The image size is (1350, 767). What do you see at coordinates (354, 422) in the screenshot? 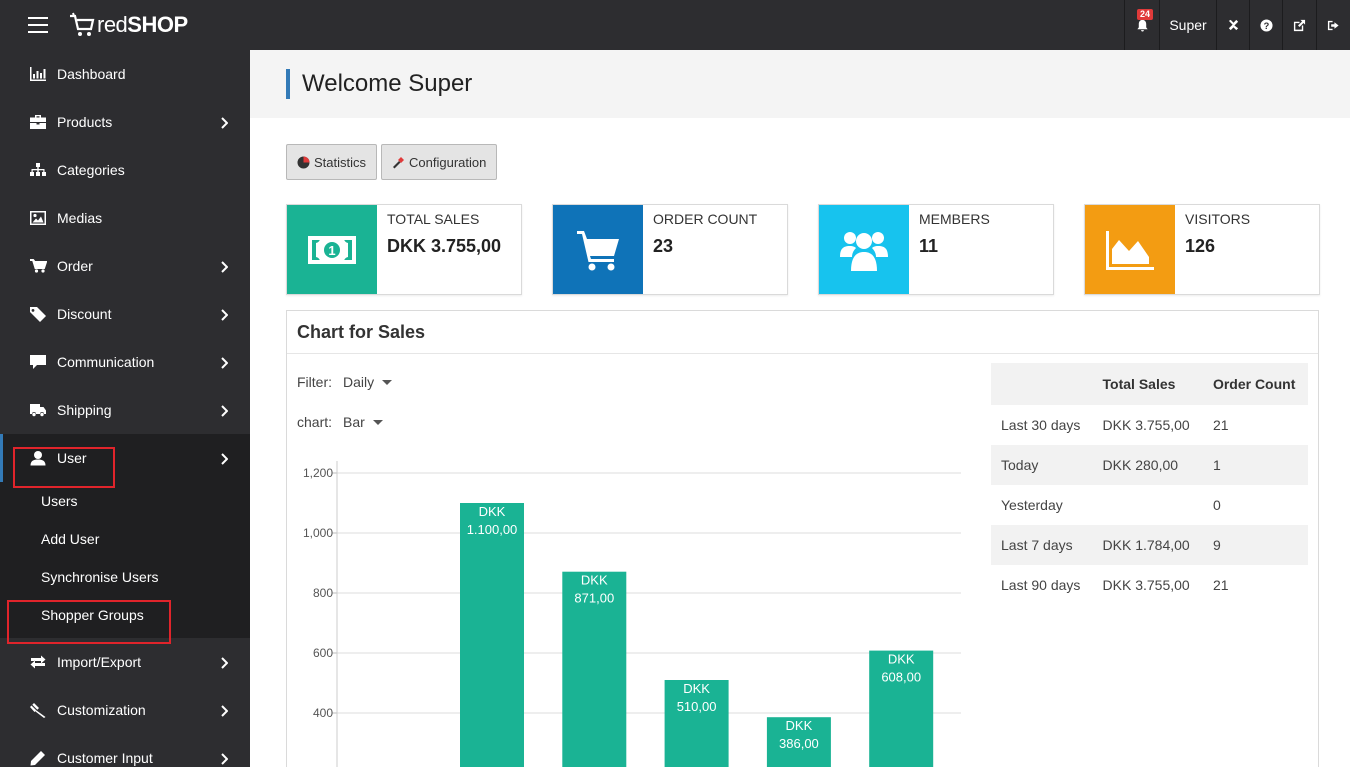
I see `chart-type-select: Bar` at bounding box center [354, 422].